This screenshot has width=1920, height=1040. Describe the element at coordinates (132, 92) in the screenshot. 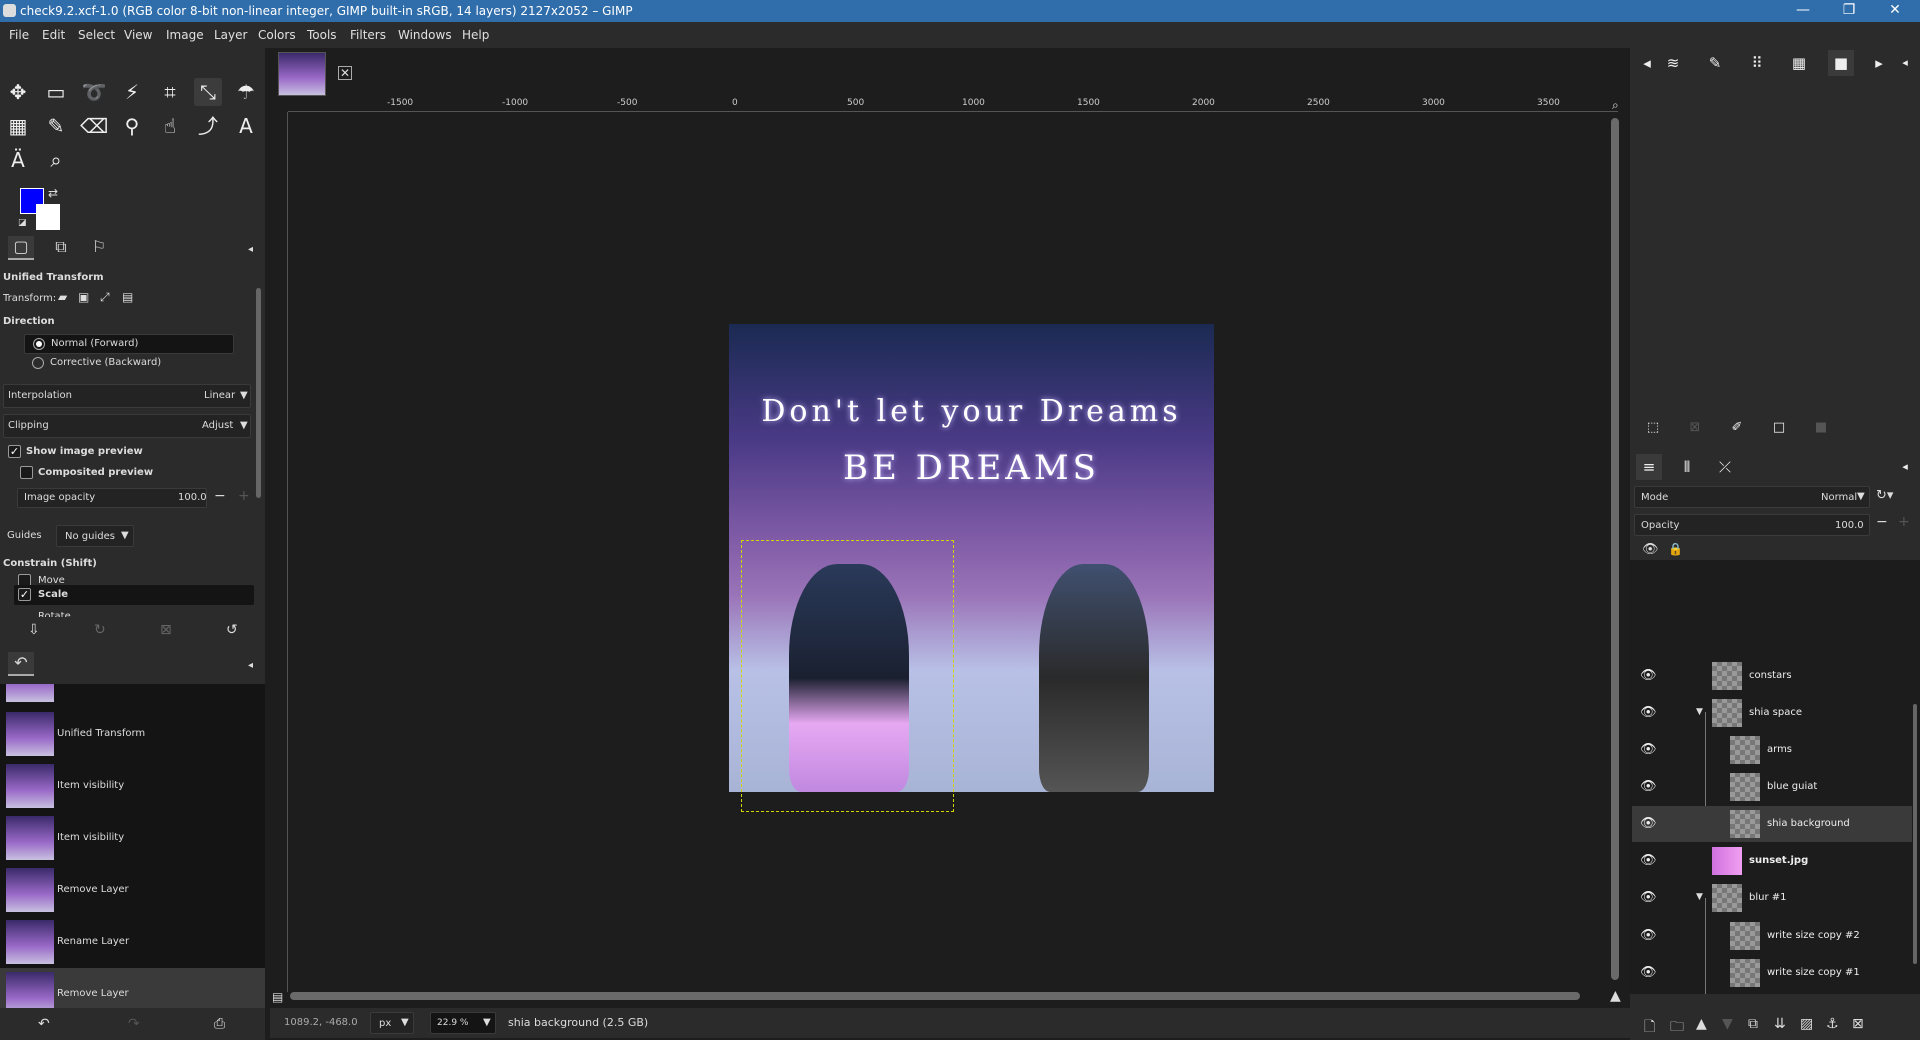

I see `fuzzy-select-tool-icon: ⚡` at that location.